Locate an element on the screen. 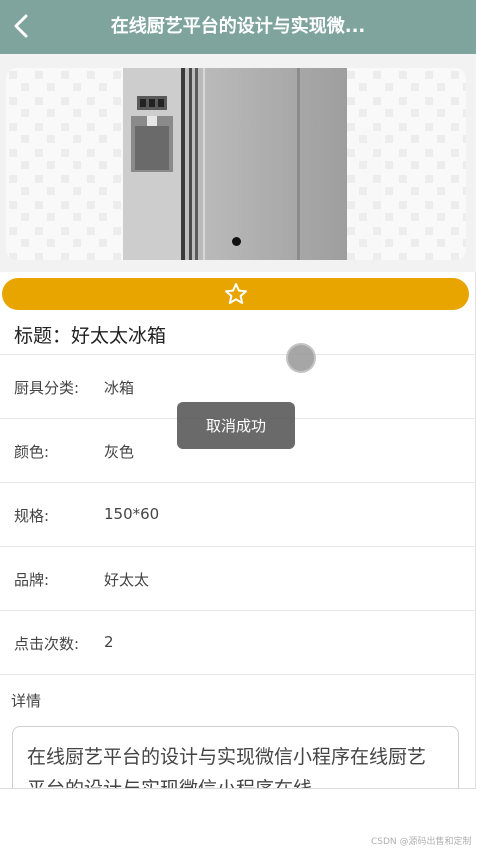 The image size is (481, 852). field-label: 品牌: is located at coordinates (32, 580).